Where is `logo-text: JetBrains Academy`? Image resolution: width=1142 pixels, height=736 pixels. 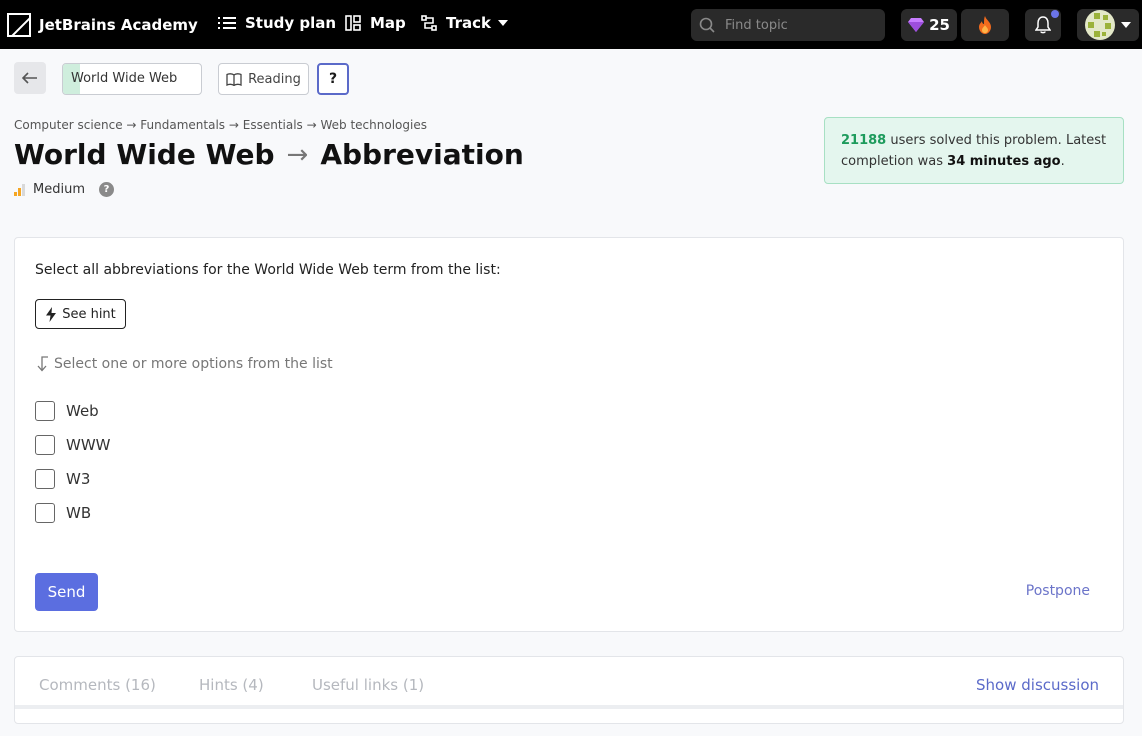 logo-text: JetBrains Academy is located at coordinates (118, 25).